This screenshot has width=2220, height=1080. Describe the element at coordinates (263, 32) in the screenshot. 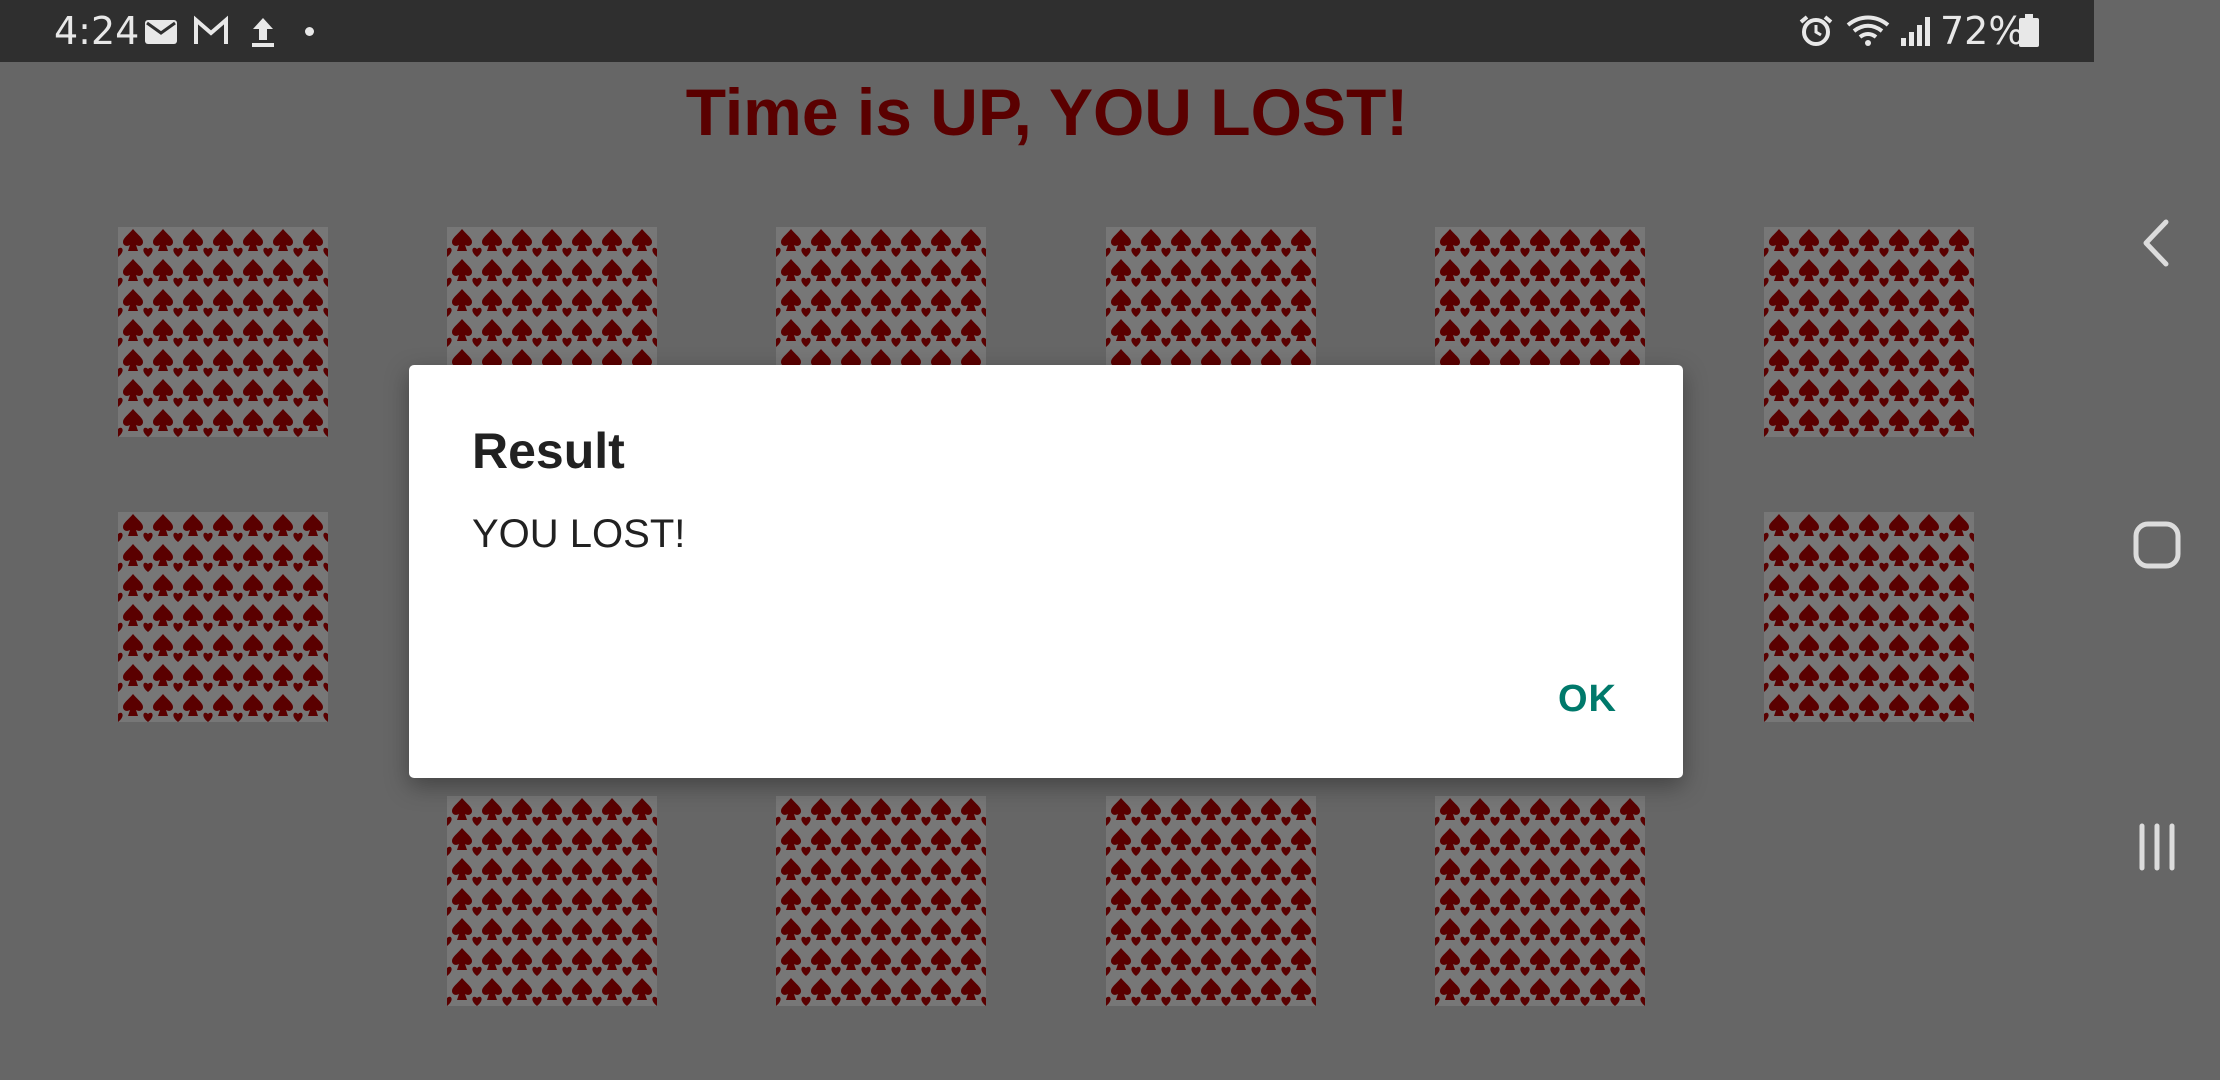

I see `upload-icon` at that location.